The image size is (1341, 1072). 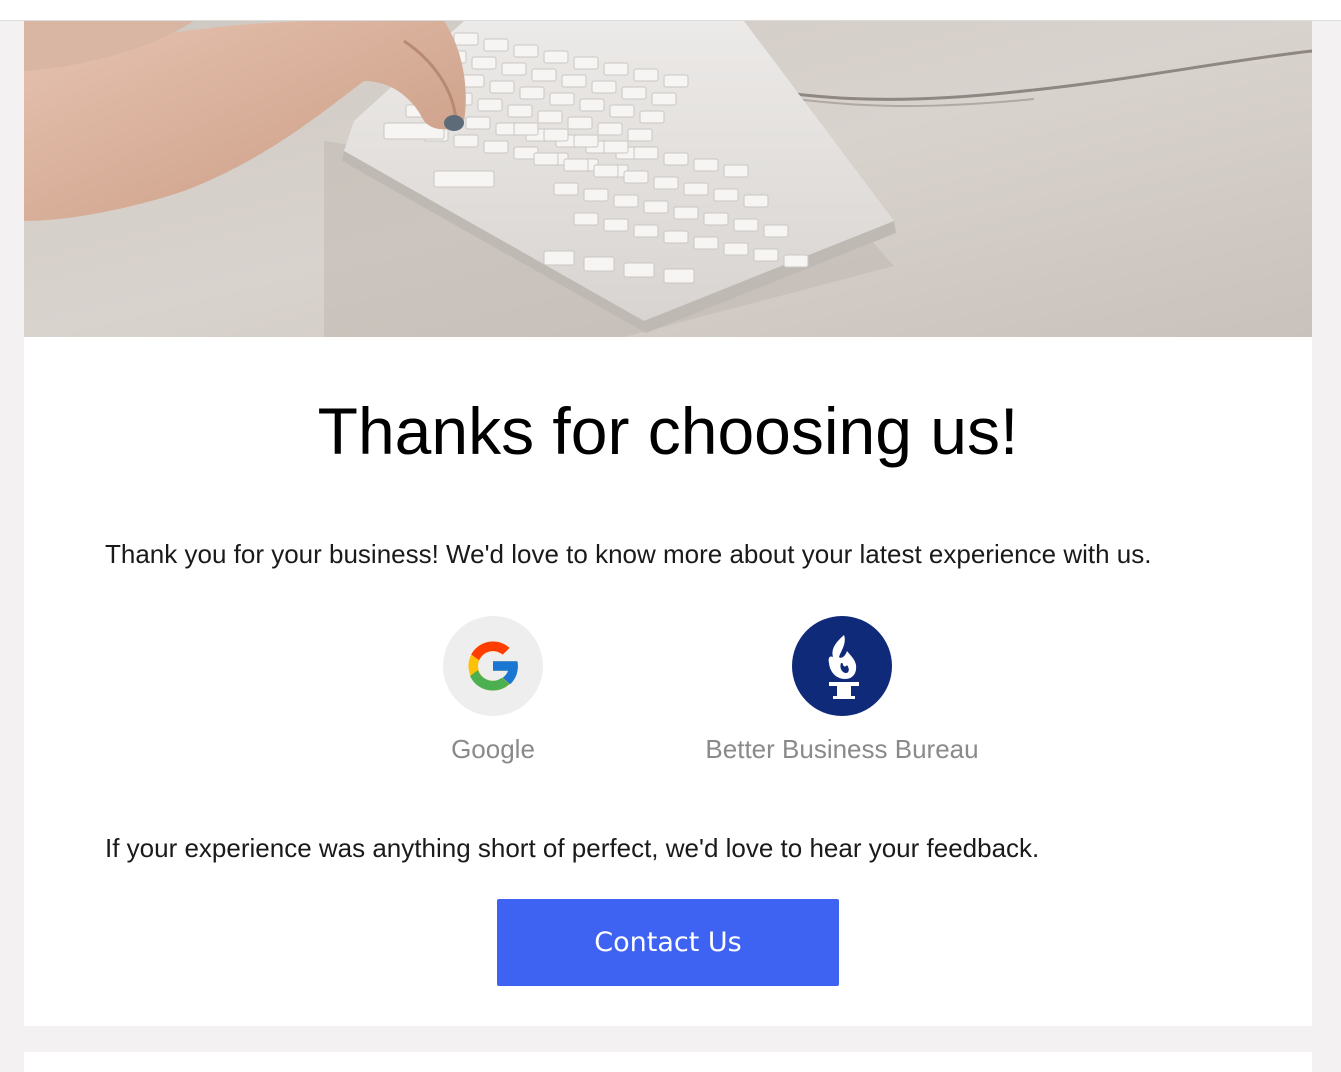 What do you see at coordinates (668, 431) in the screenshot?
I see `page-title: Thanks for choosing us!` at bounding box center [668, 431].